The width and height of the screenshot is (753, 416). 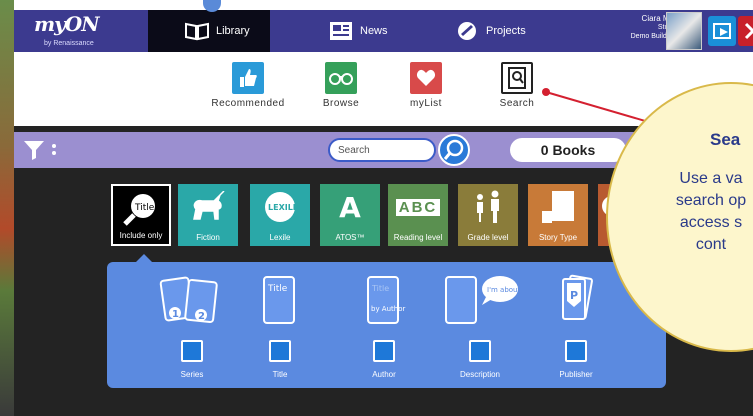 What do you see at coordinates (192, 351) in the screenshot?
I see `series-checkbox` at bounding box center [192, 351].